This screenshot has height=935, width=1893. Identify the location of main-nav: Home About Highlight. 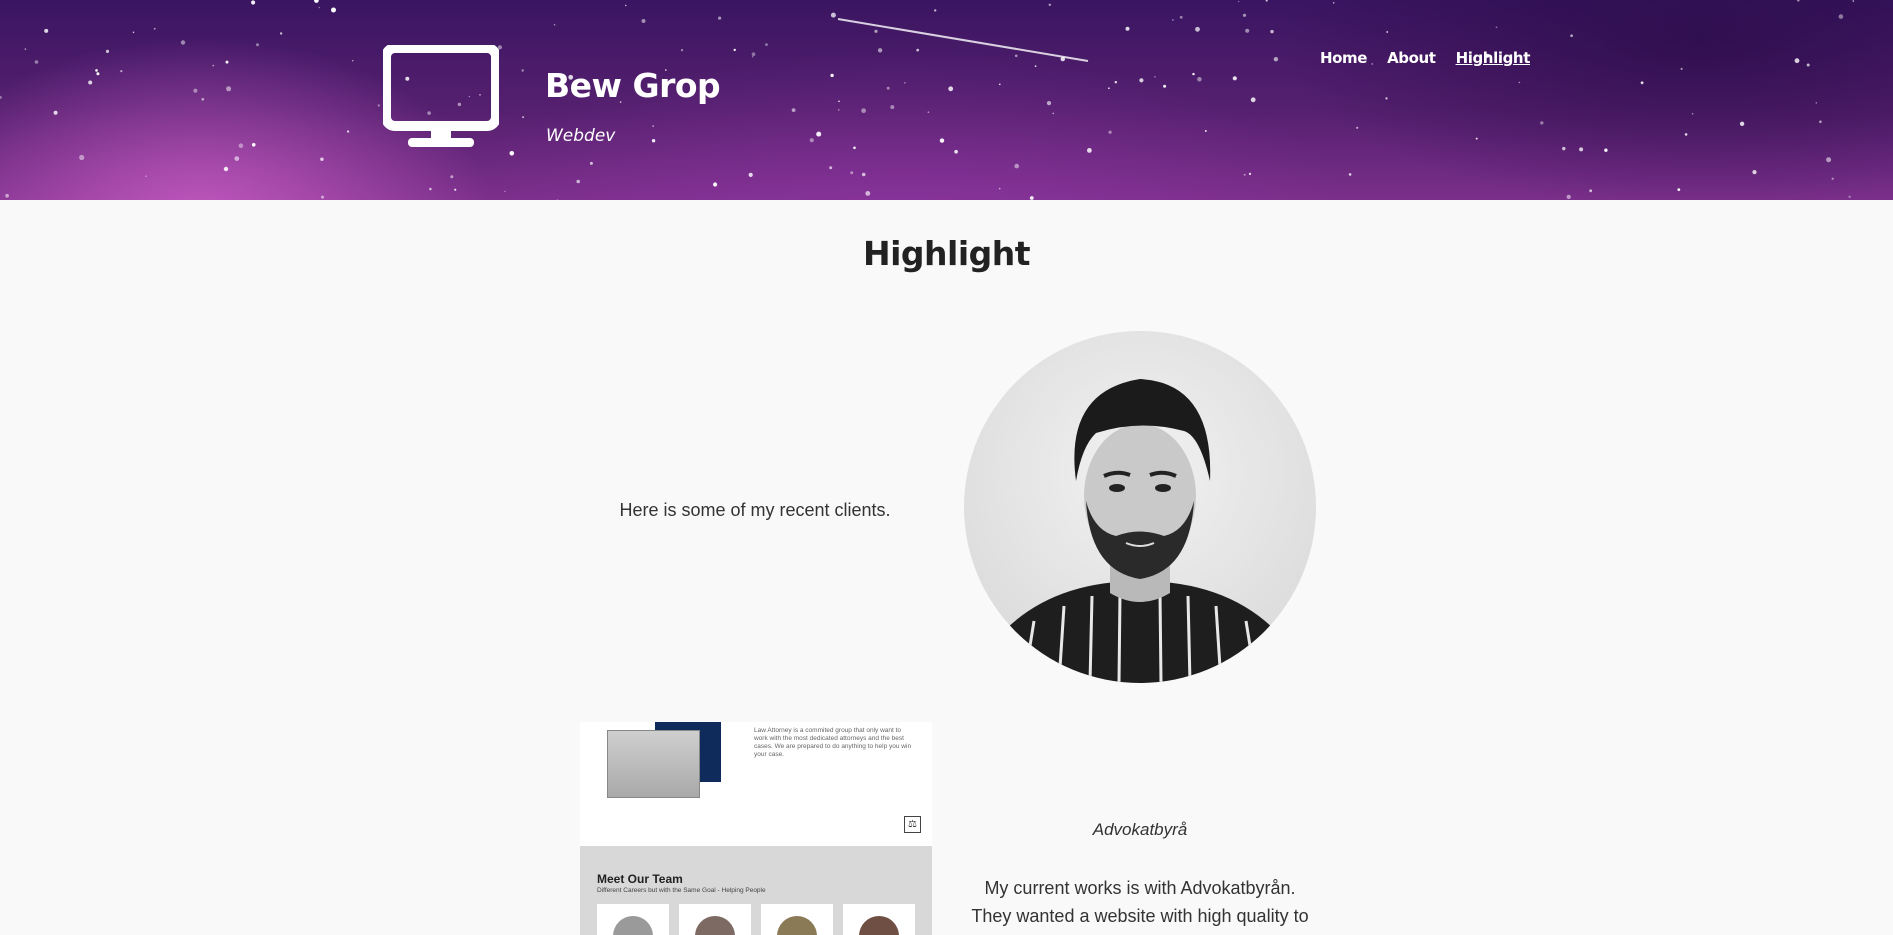
(1435, 58).